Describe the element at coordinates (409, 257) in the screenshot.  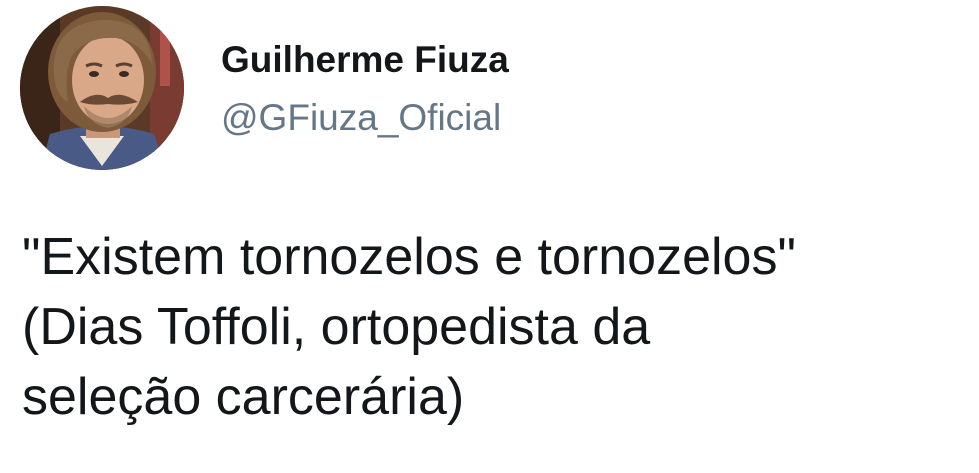
I see `tweet-text-line: "Existem tornozelos e tornozelos"` at that location.